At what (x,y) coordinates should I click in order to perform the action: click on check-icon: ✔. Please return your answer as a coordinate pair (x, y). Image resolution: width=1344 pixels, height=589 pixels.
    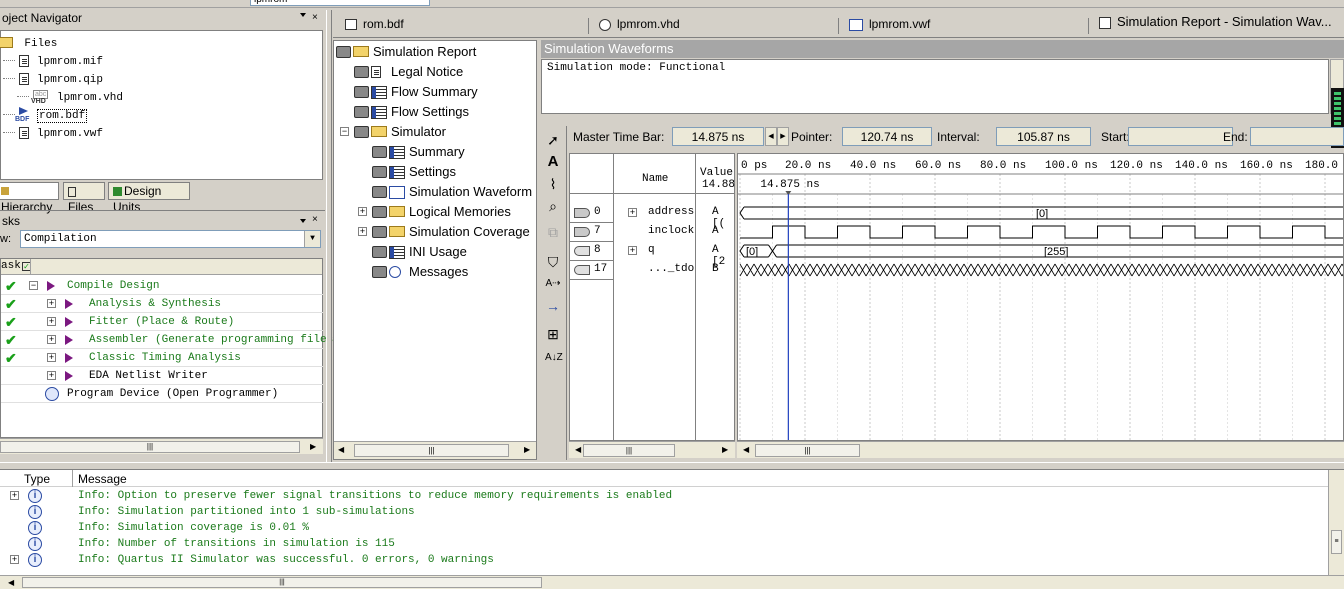
    Looking at the image, I should click on (11, 304).